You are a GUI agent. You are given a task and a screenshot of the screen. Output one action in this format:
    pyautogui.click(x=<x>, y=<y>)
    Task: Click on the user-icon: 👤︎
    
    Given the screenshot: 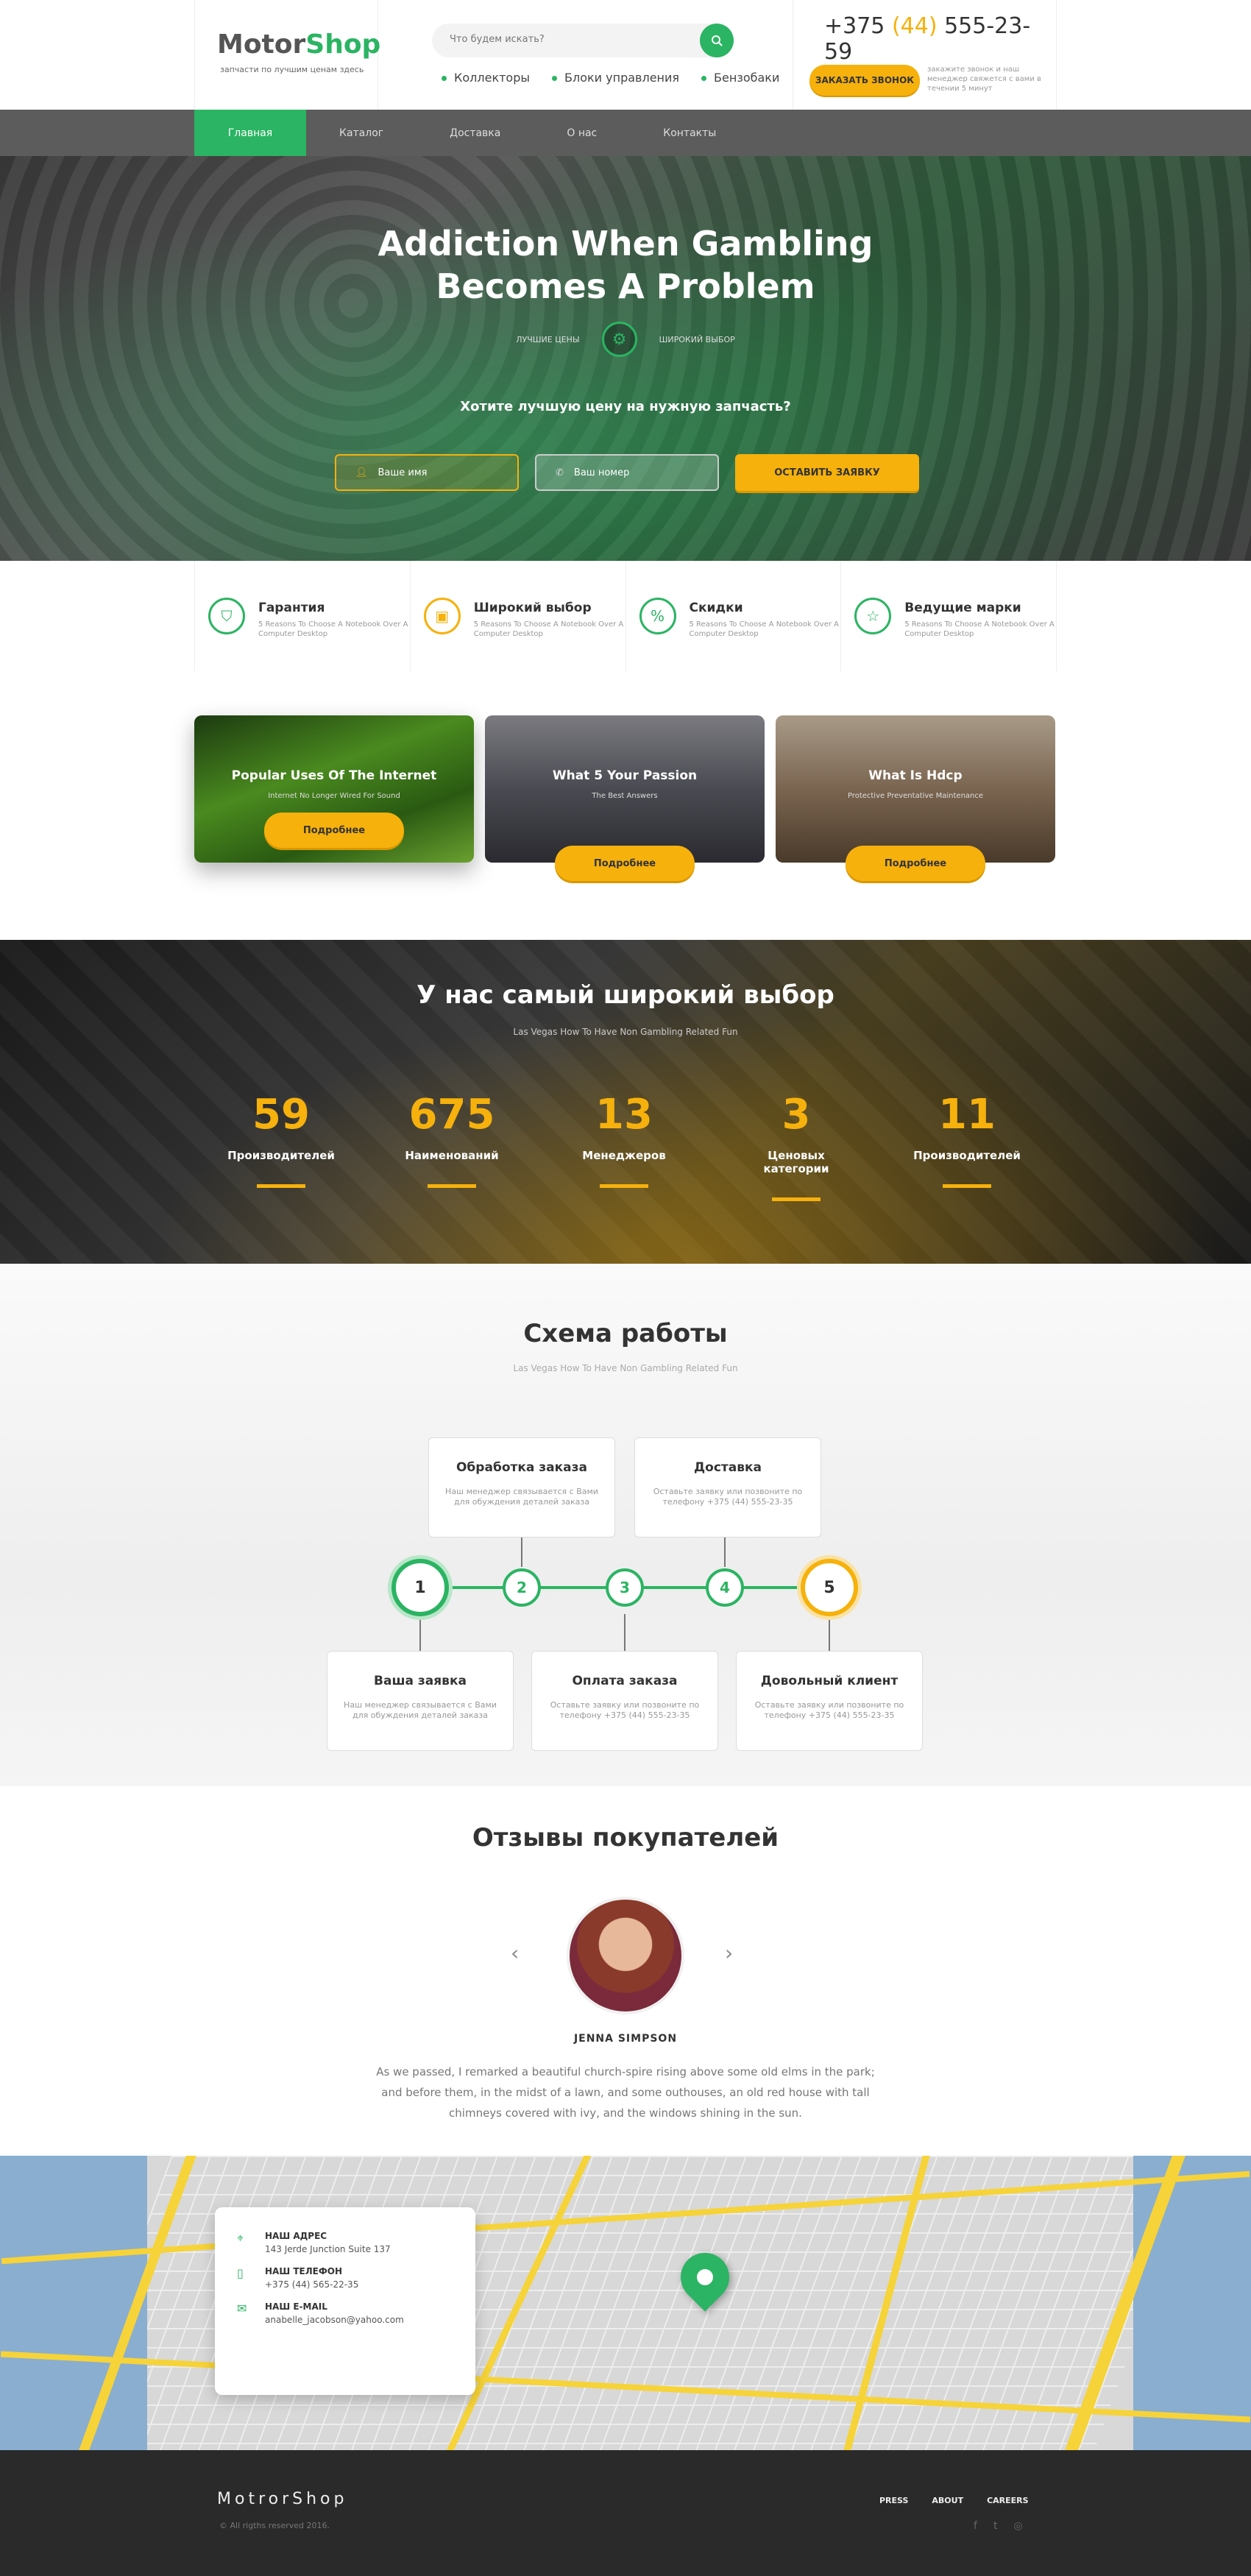 What is the action you would take?
    pyautogui.click(x=361, y=472)
    